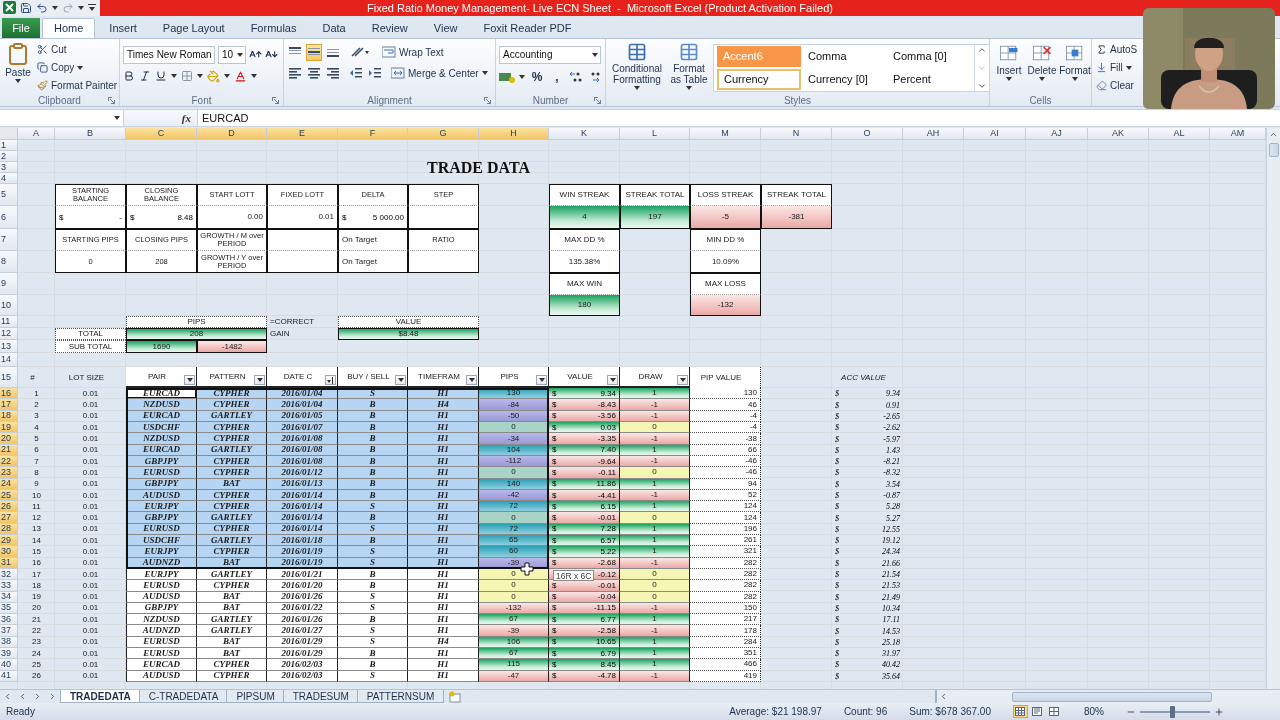  What do you see at coordinates (77, 49) in the screenshot?
I see `cut-button: Cut` at bounding box center [77, 49].